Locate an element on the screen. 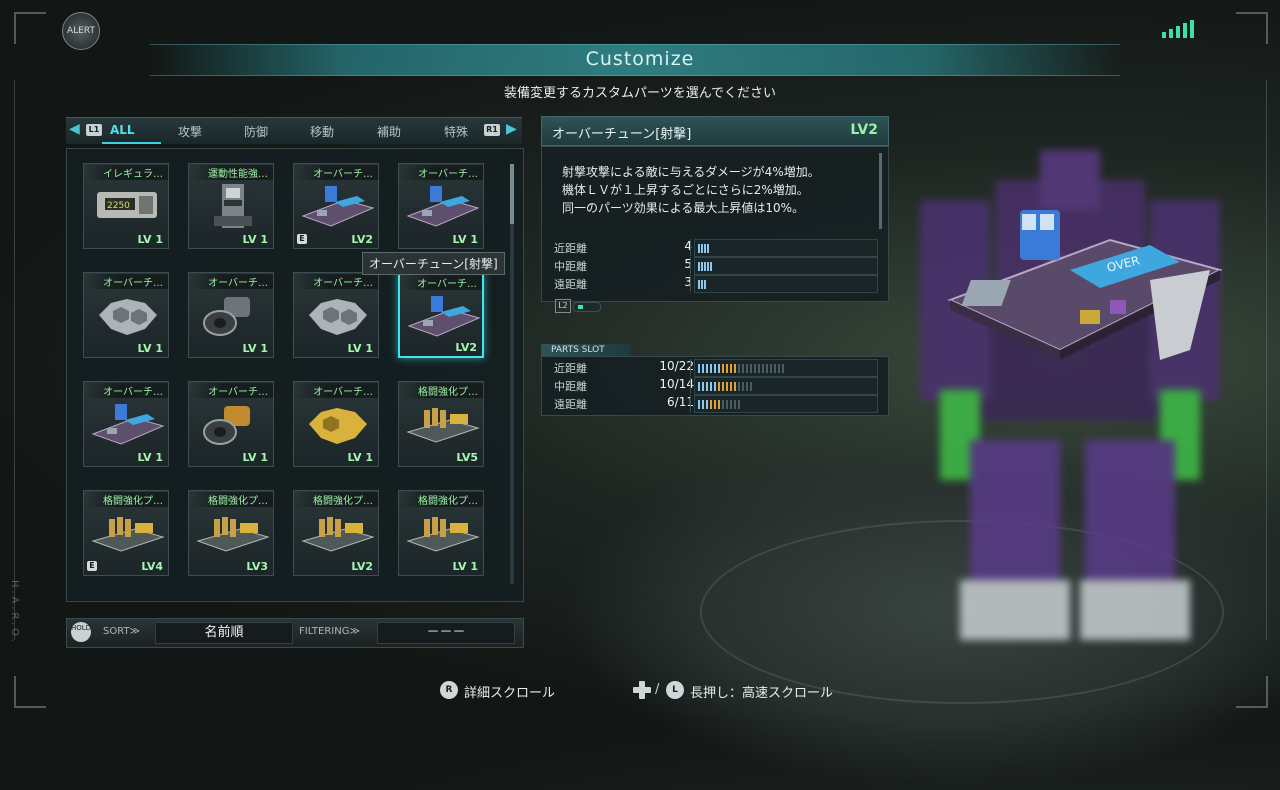 The width and height of the screenshot is (1280, 790). parts-slot-row: 近距離 10/22 is located at coordinates (715, 368).